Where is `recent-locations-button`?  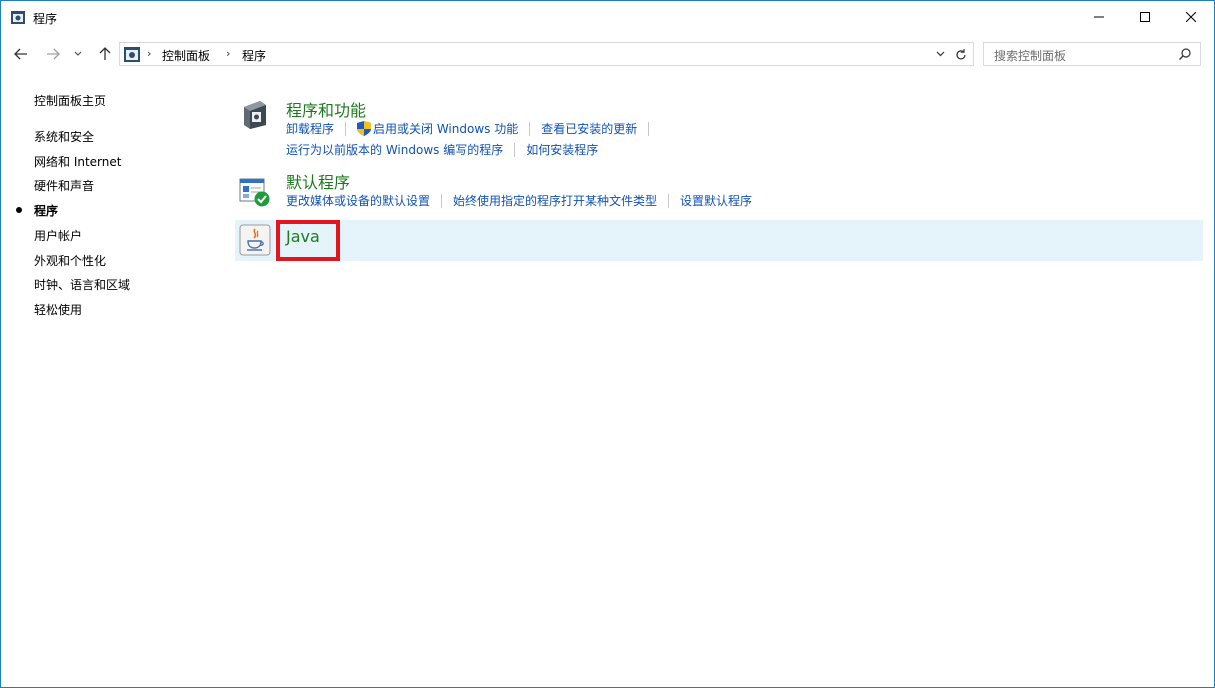 recent-locations-button is located at coordinates (78, 54).